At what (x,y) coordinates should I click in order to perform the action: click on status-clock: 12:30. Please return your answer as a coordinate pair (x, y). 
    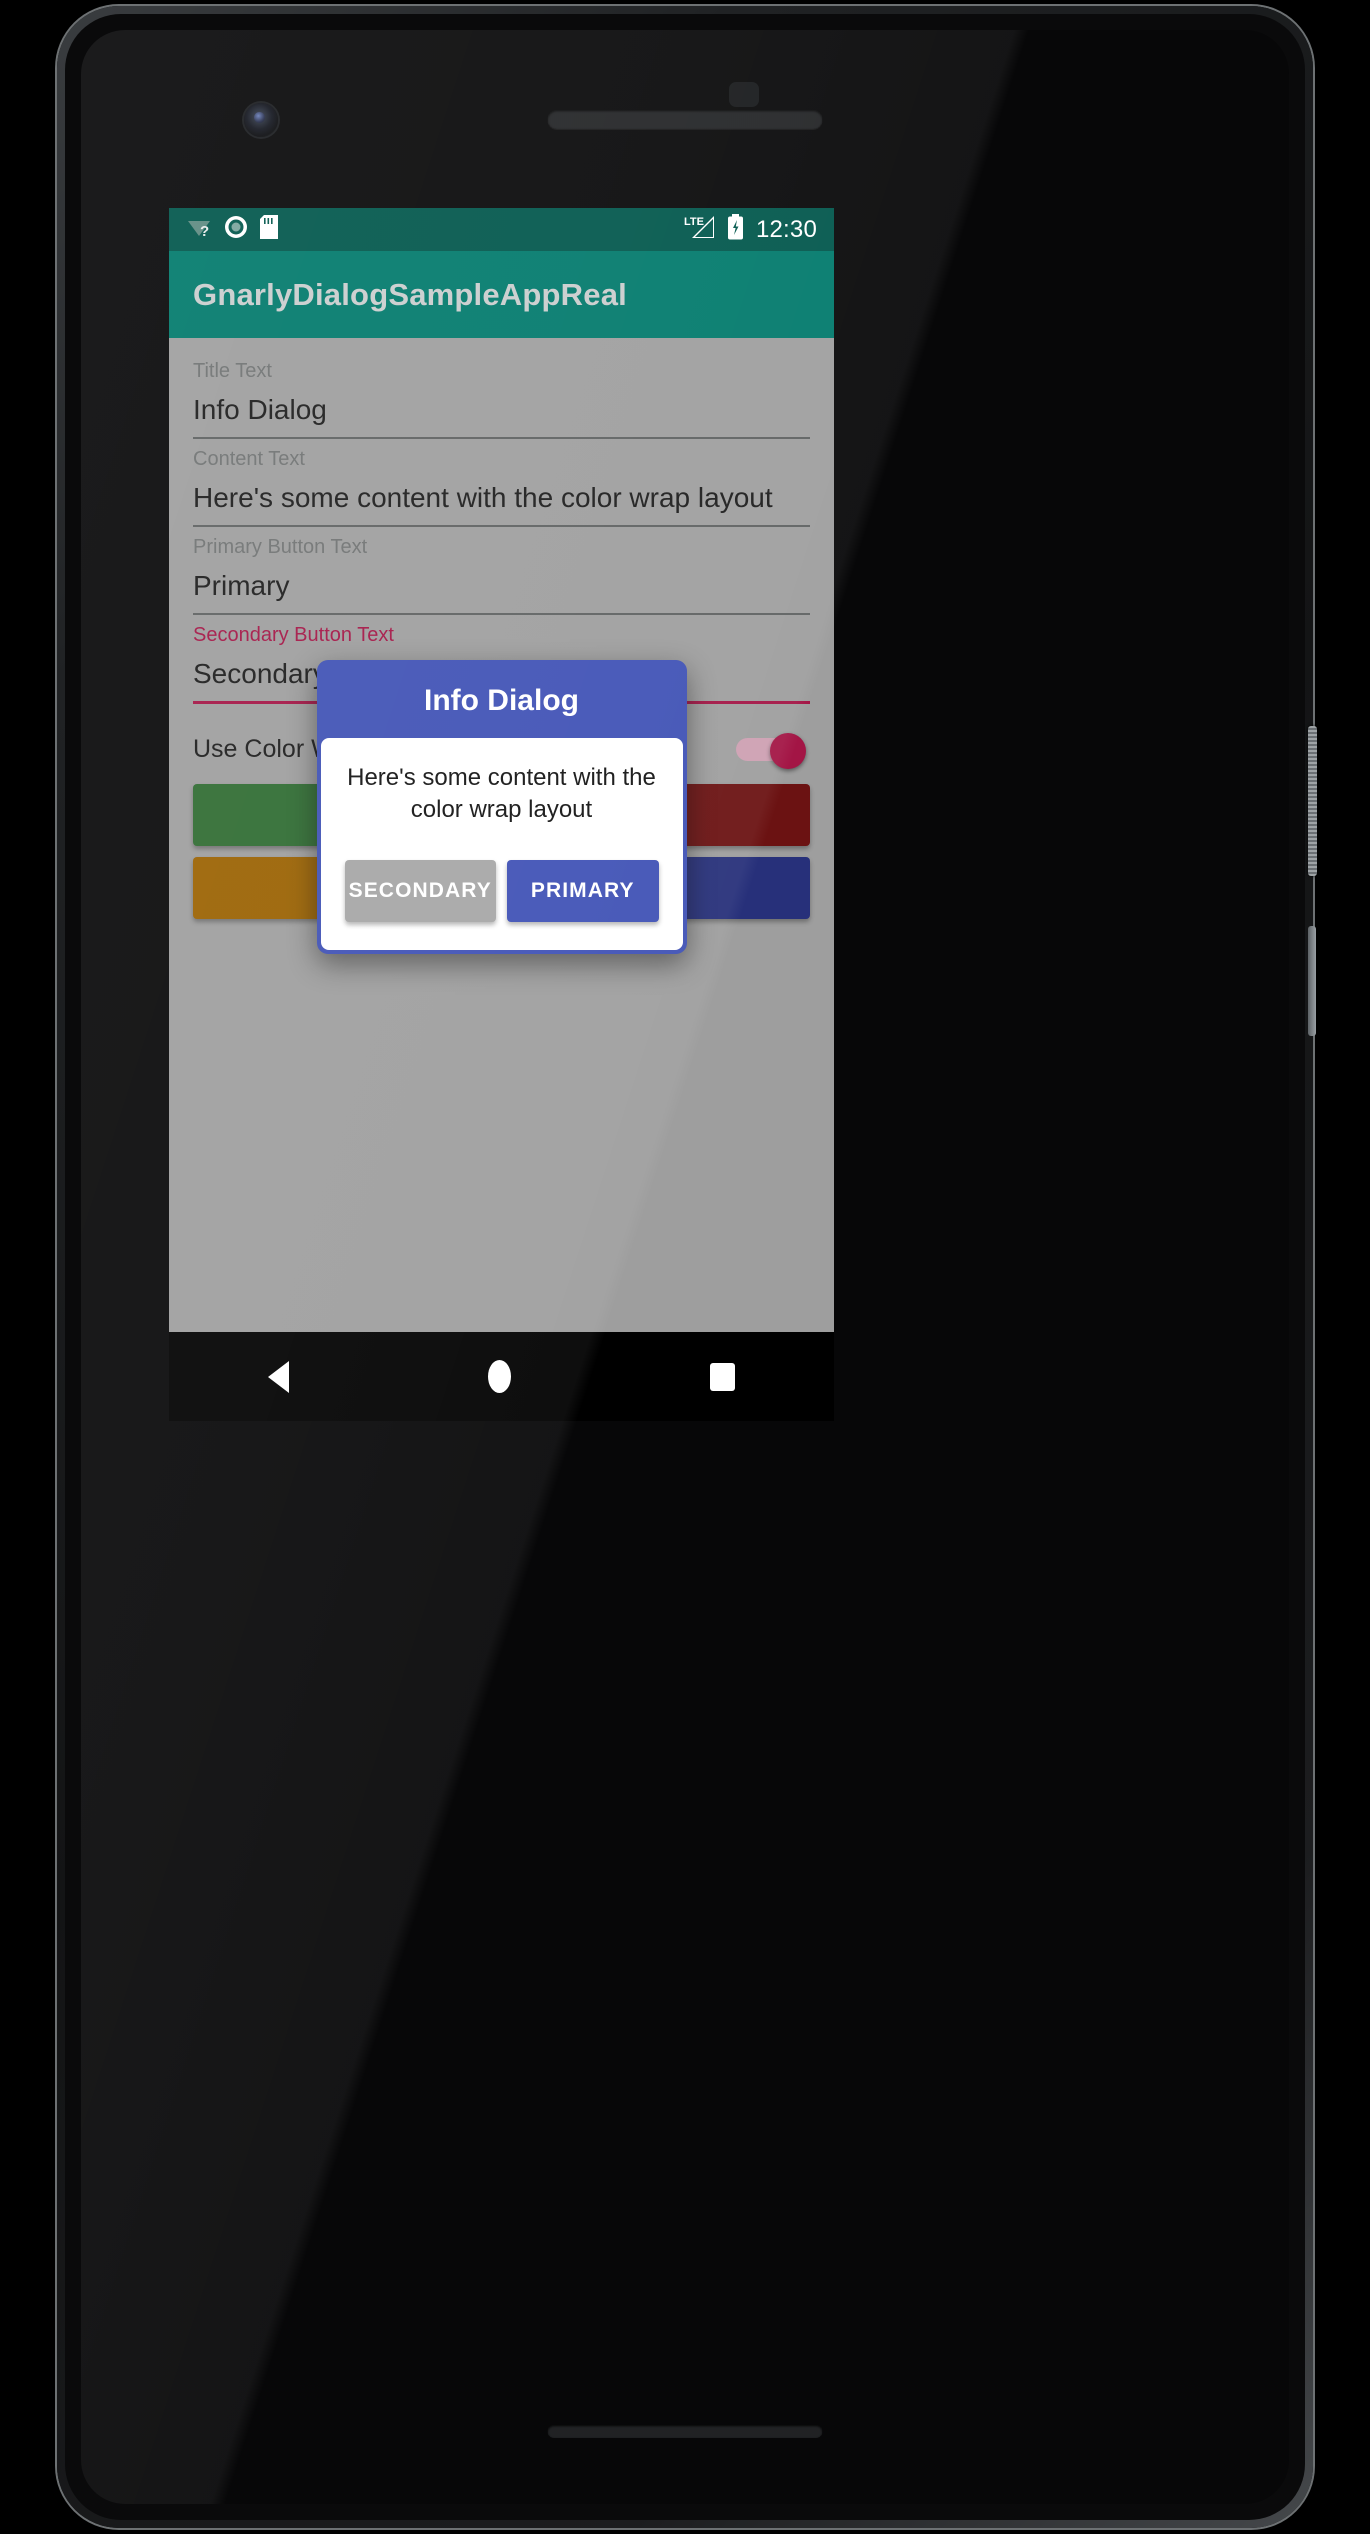
    Looking at the image, I should click on (786, 229).